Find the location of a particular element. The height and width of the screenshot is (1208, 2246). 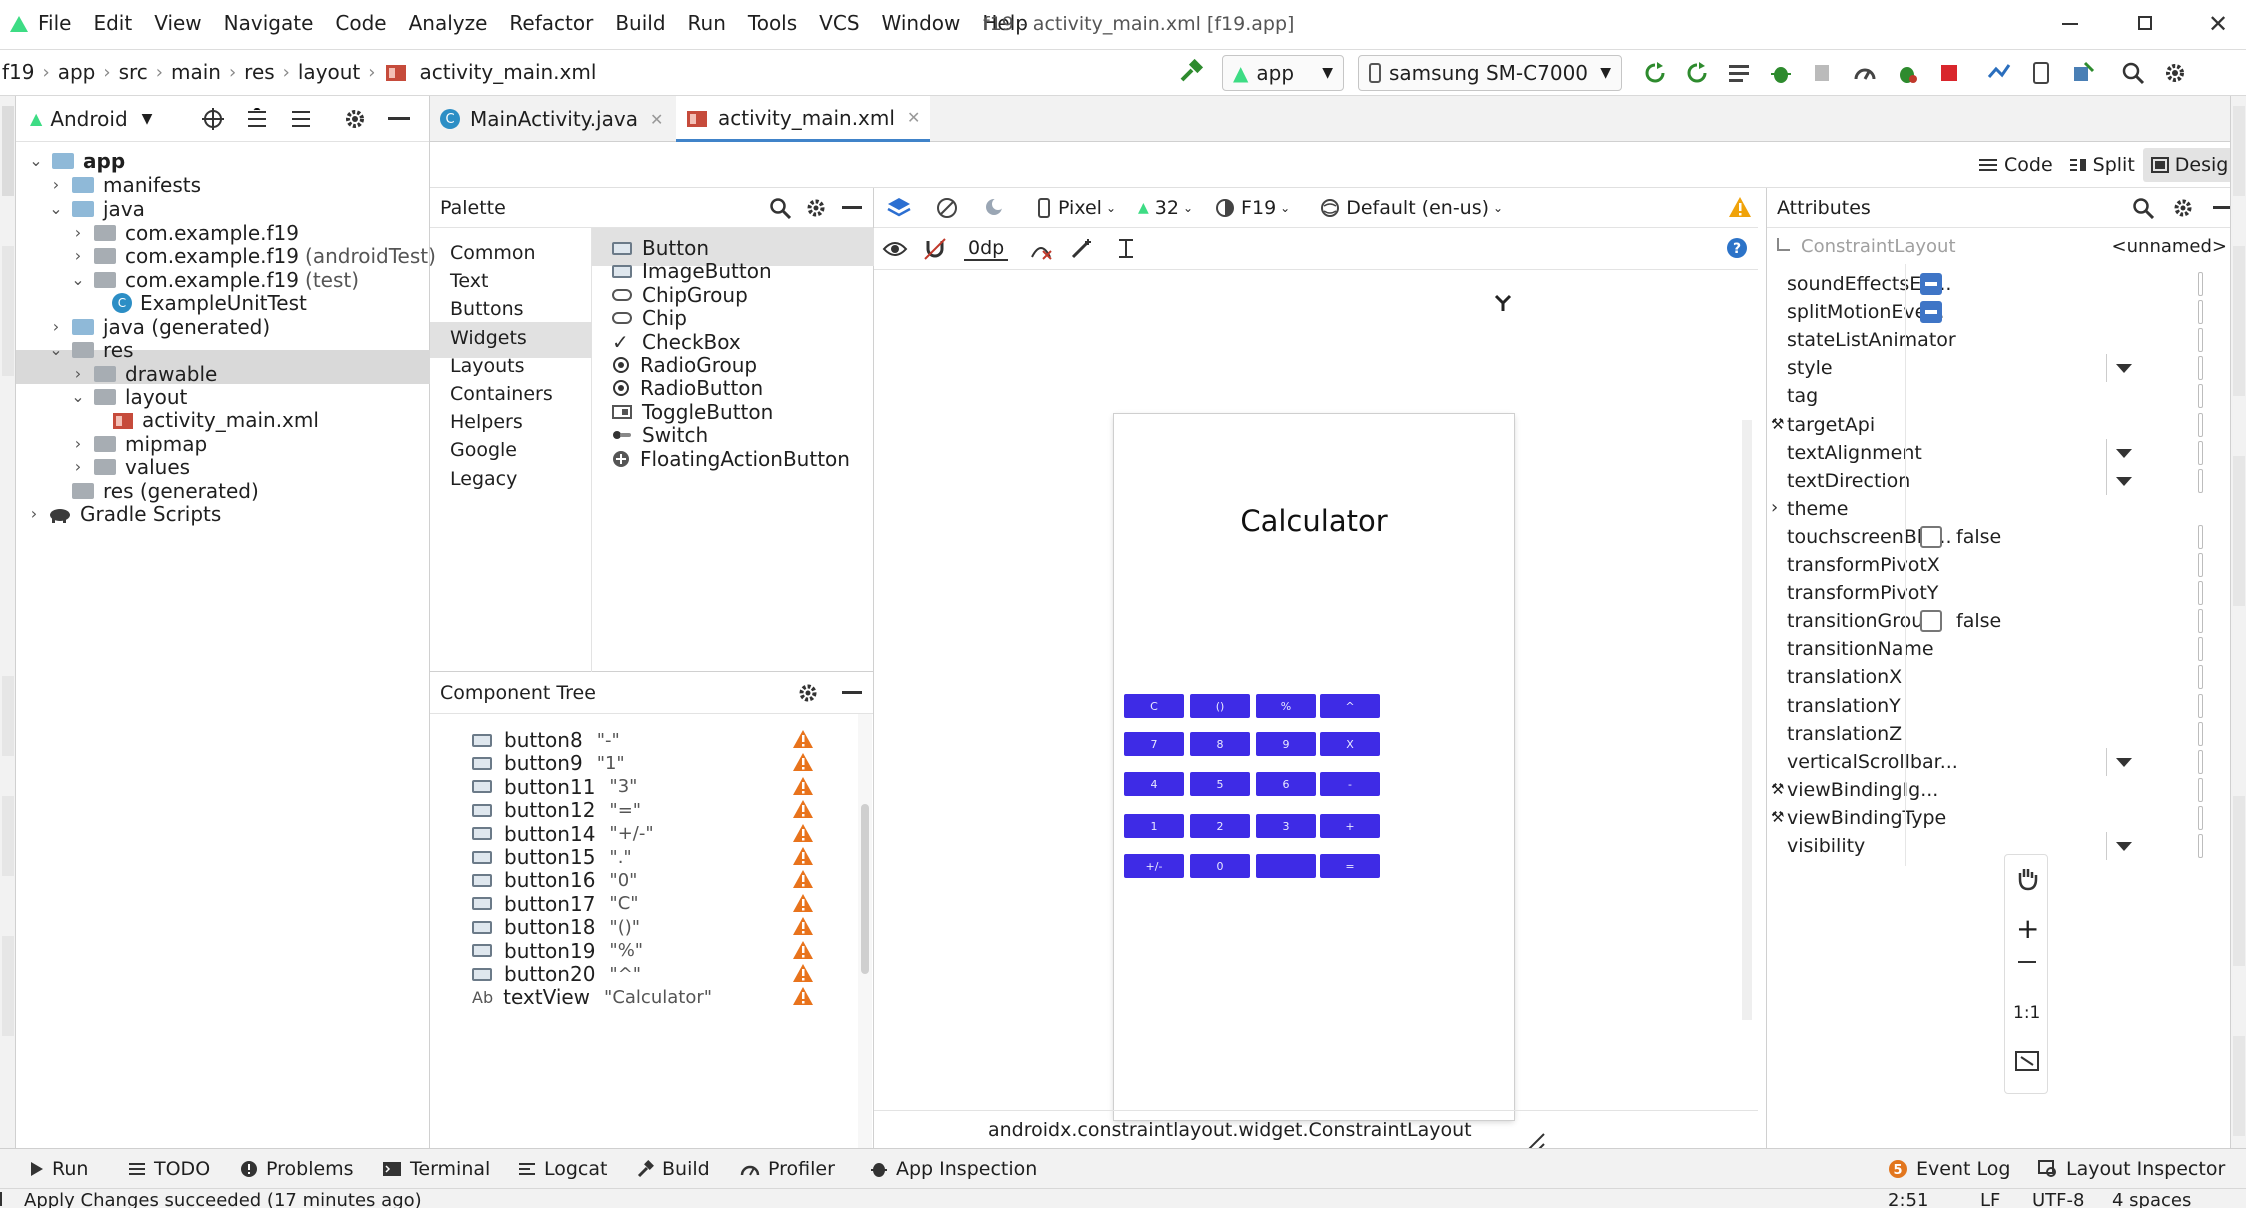

calc-button: = is located at coordinates (1350, 866).